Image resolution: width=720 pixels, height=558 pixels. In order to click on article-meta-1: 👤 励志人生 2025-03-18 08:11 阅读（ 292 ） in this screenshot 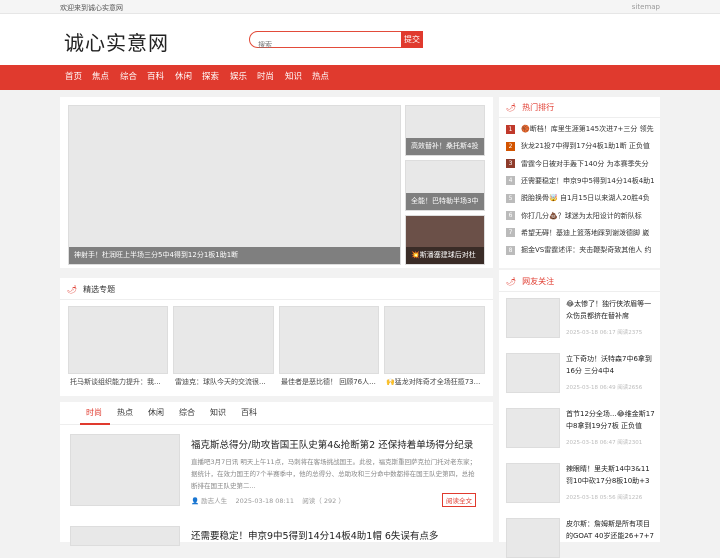, I will do `click(268, 501)`.